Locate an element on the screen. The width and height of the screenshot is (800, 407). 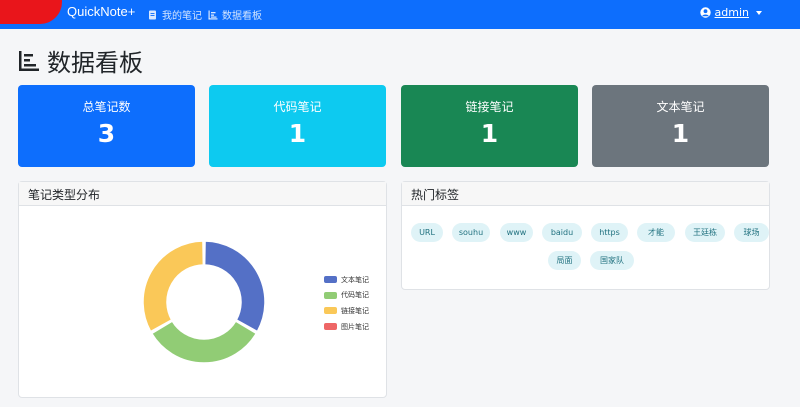
tag-badge: www is located at coordinates (516, 232).